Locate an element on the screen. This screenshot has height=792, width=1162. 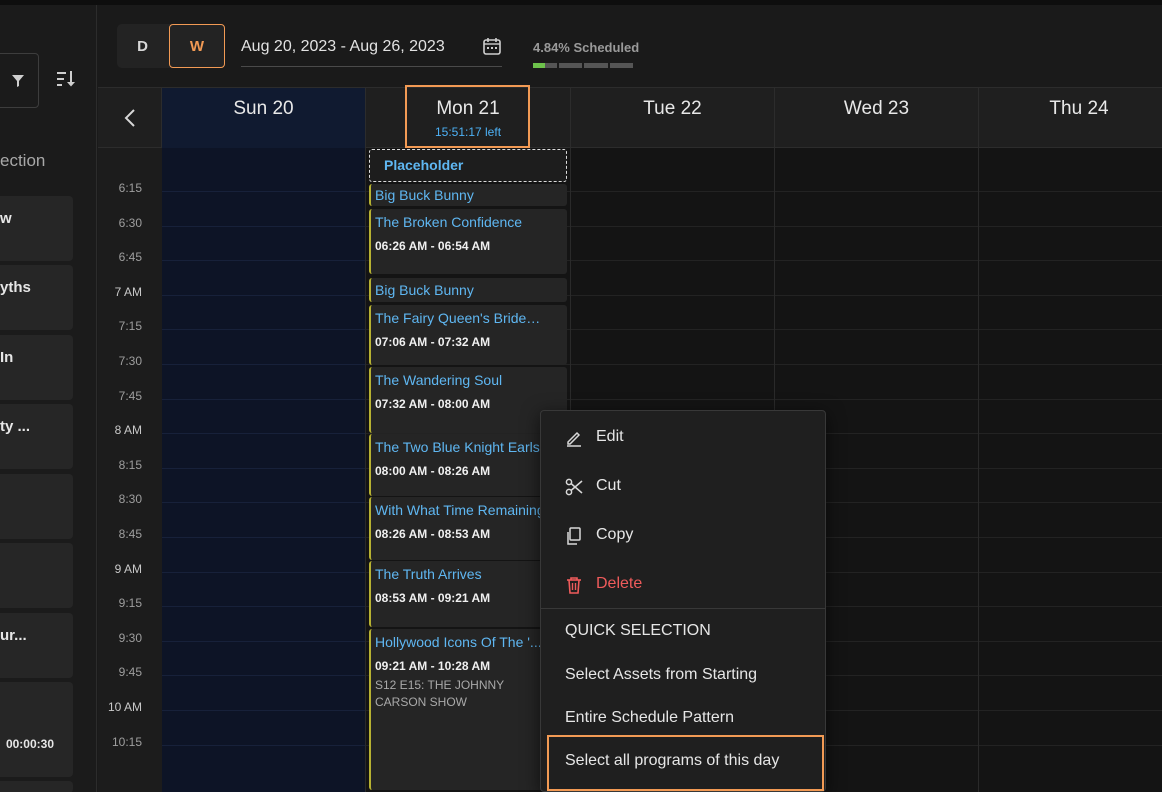
program-block: The Truth Arrives 08:53 AM - 09:21 AM is located at coordinates (468, 594).